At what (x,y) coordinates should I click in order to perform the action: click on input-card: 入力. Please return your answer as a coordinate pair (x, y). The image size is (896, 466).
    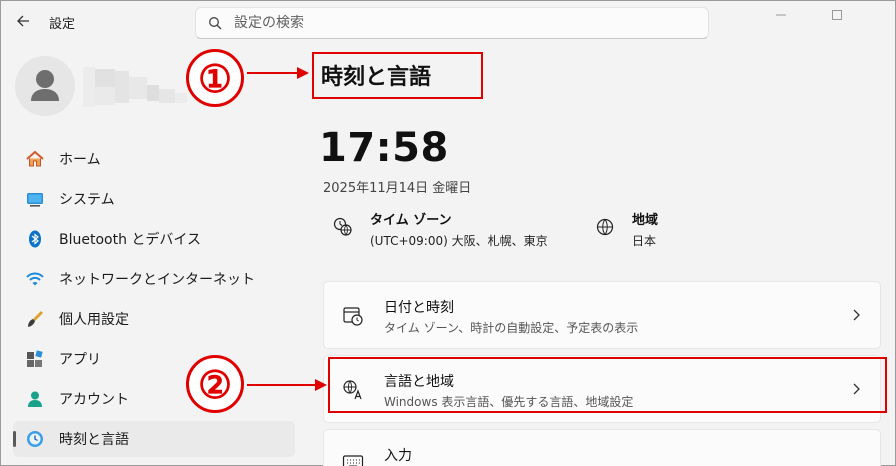
    Looking at the image, I should click on (602, 447).